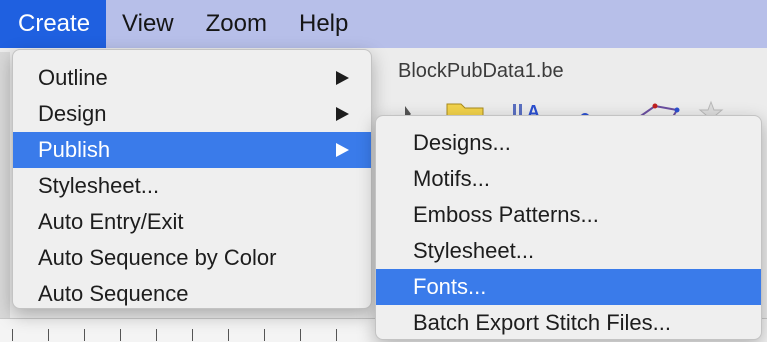  What do you see at coordinates (481, 71) in the screenshot?
I see `document-title: BlockPubData1.be` at bounding box center [481, 71].